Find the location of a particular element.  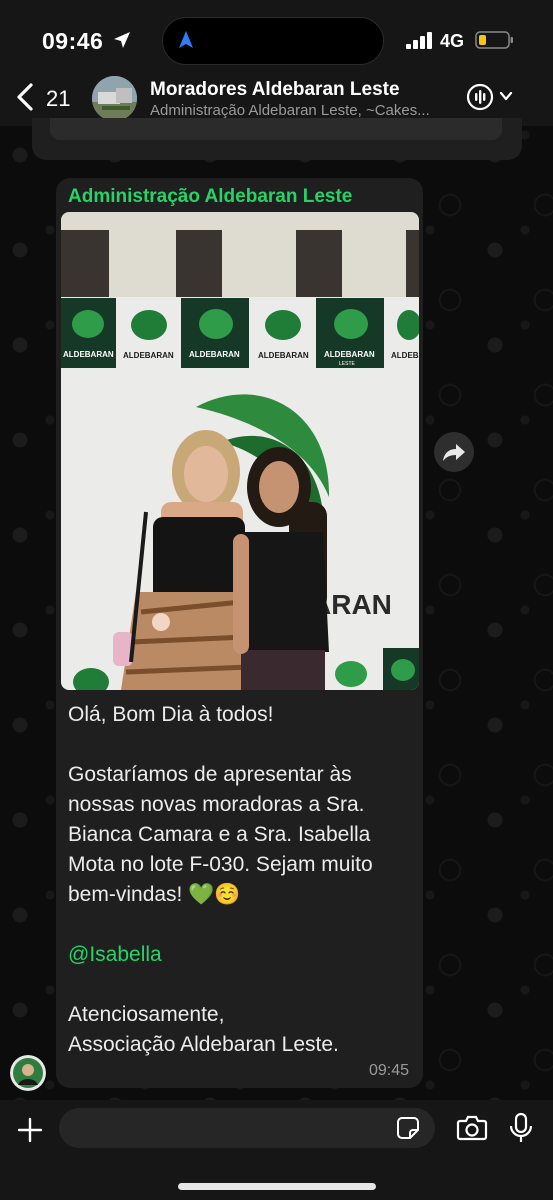

chevron-down-icon is located at coordinates (506, 96).